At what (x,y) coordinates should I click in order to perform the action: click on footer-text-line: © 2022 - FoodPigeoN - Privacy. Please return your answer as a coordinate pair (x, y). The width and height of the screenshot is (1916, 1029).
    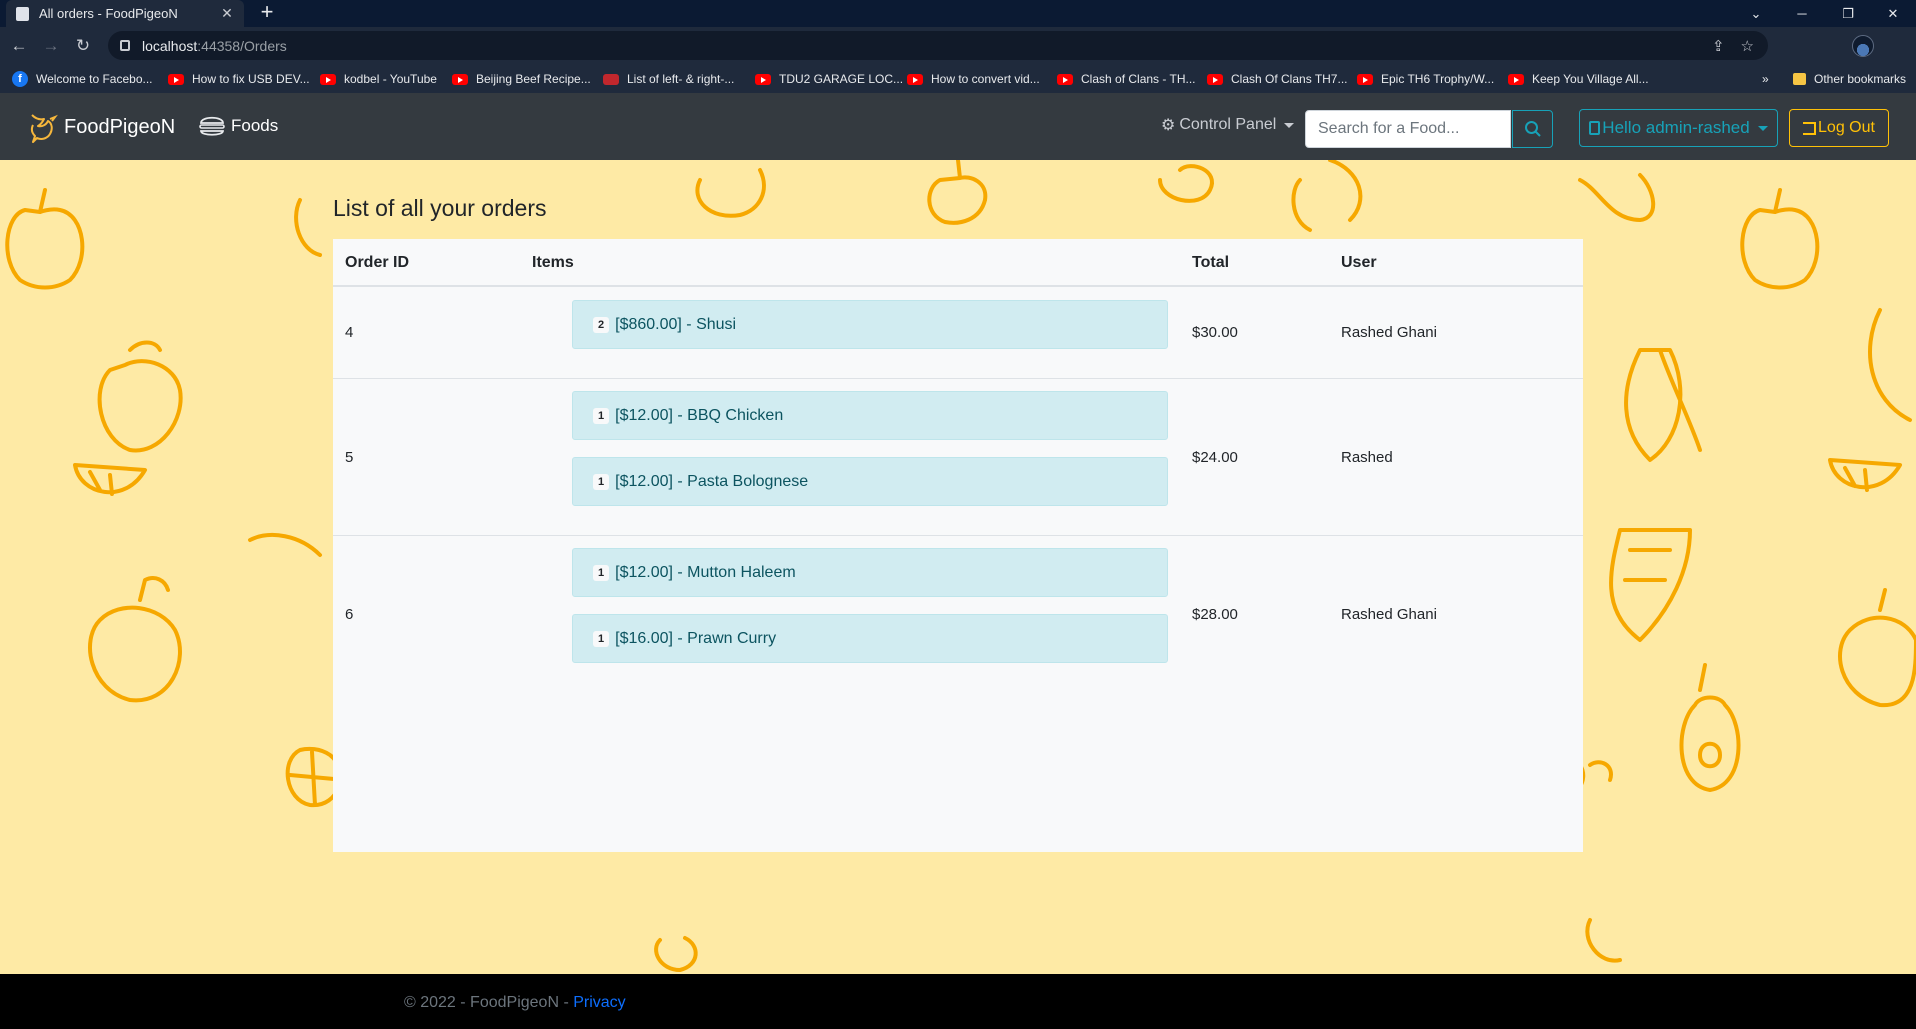
    Looking at the image, I should click on (515, 1003).